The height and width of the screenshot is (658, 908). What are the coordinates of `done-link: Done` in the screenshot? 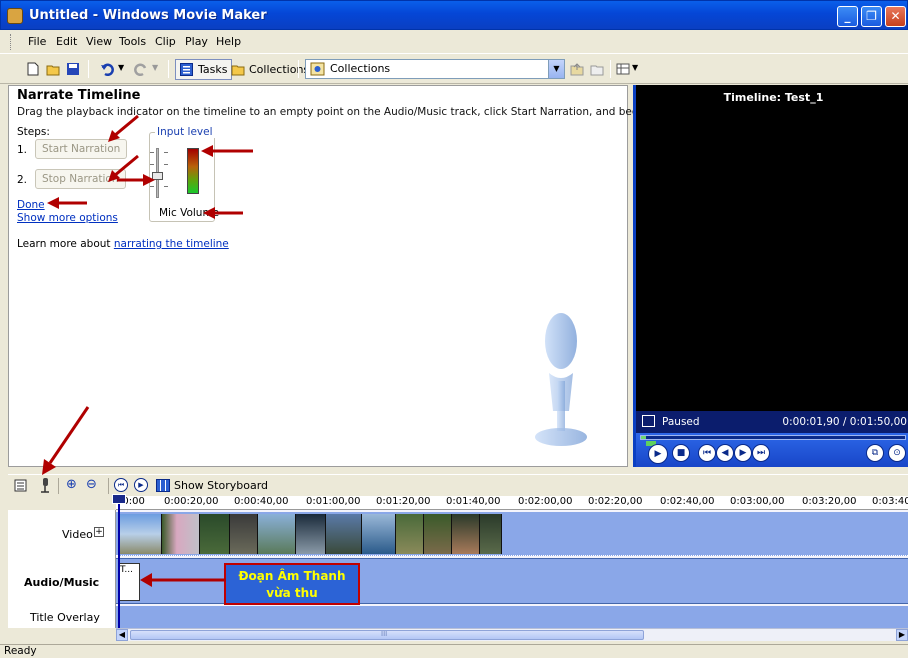 It's located at (31, 205).